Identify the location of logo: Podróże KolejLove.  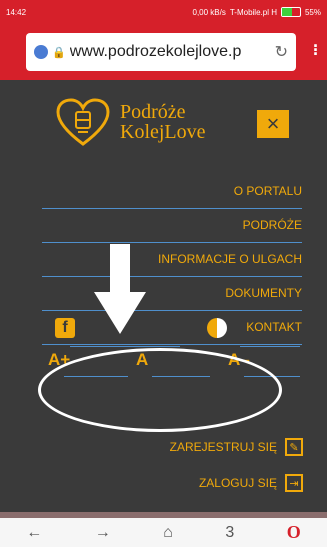
(159, 122).